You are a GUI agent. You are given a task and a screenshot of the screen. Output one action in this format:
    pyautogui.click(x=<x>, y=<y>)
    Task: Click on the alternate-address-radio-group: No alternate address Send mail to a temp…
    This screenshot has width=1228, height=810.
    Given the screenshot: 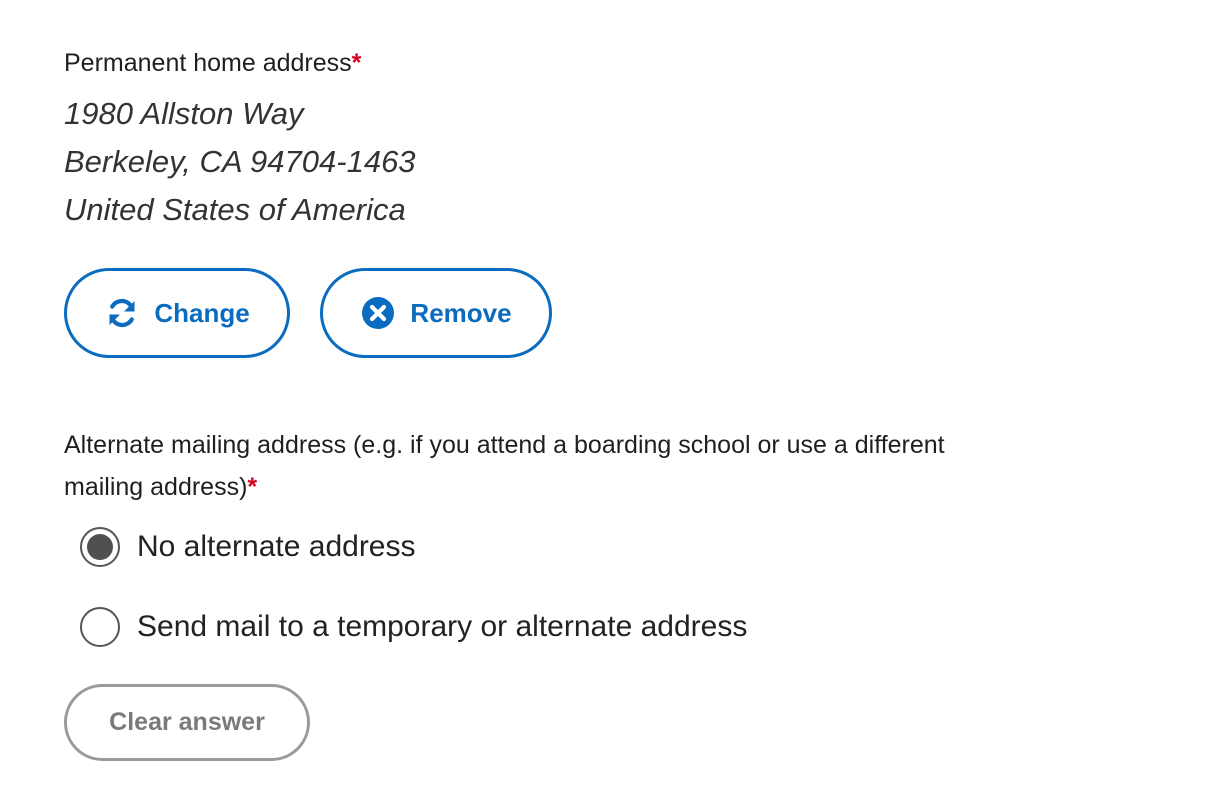 What is the action you would take?
    pyautogui.click(x=413, y=604)
    